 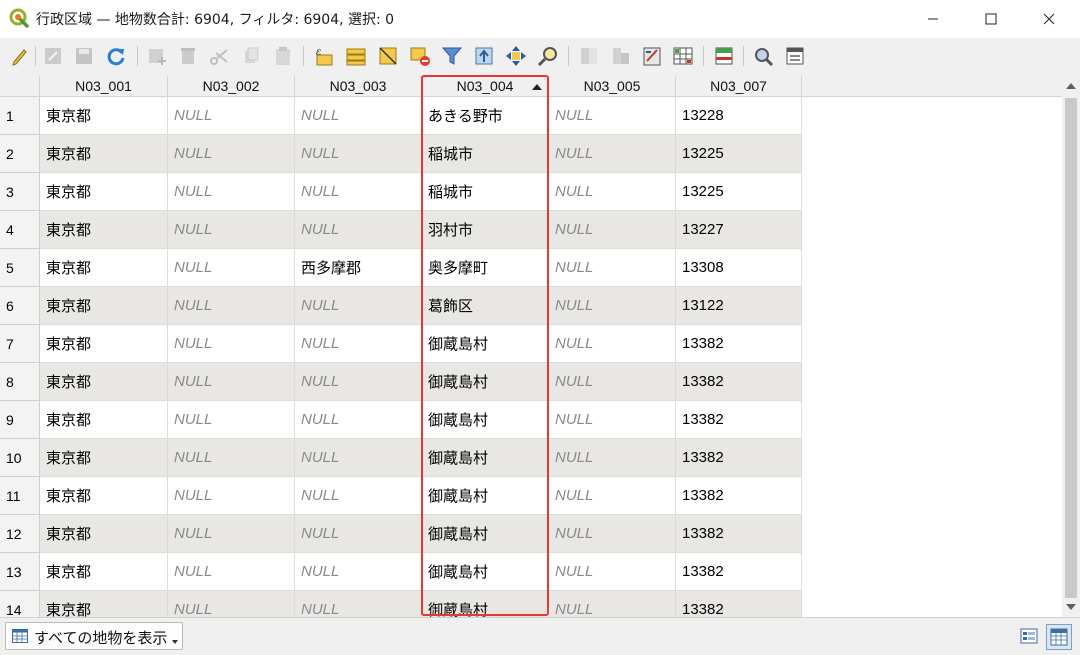 I want to click on table-cell: 13225, so click(x=739, y=192).